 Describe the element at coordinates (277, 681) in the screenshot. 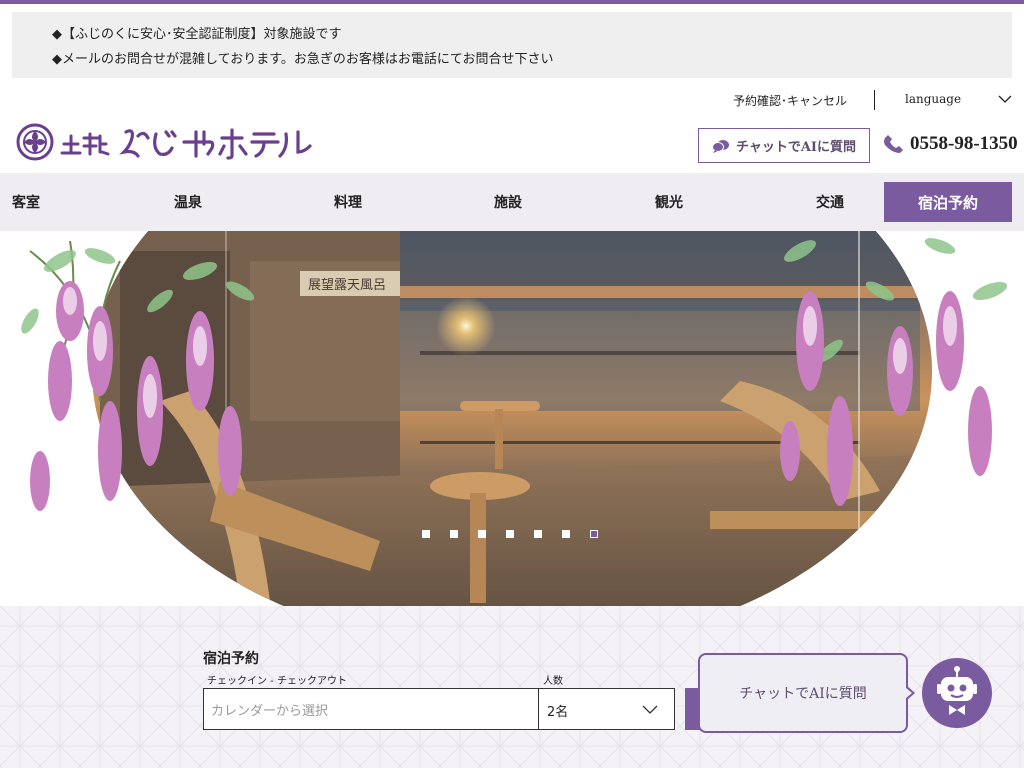

I see `date-range-label: チェックイン - チェックアウト` at that location.